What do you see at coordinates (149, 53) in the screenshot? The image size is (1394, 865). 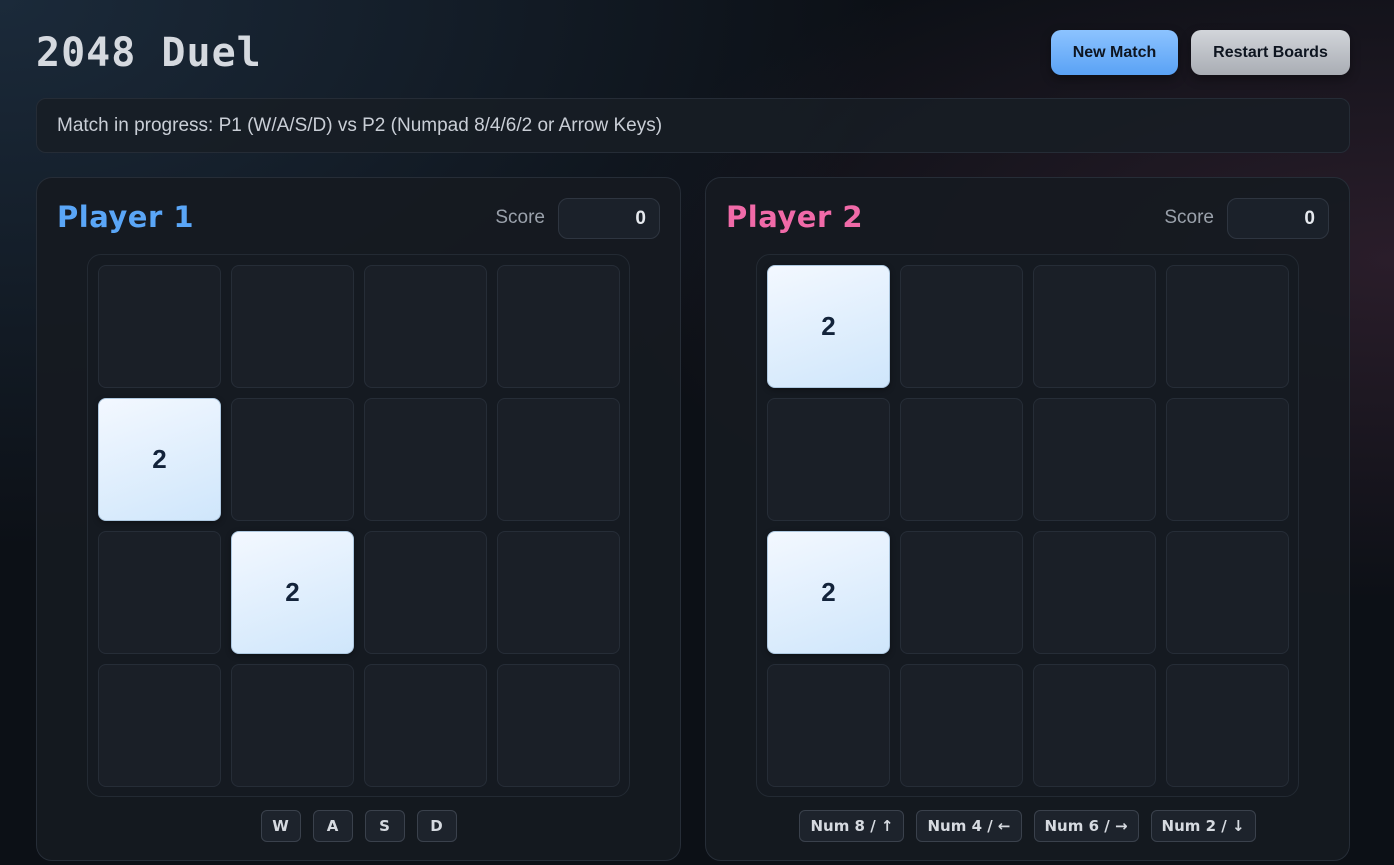 I see `game-title: 2048 Duel` at bounding box center [149, 53].